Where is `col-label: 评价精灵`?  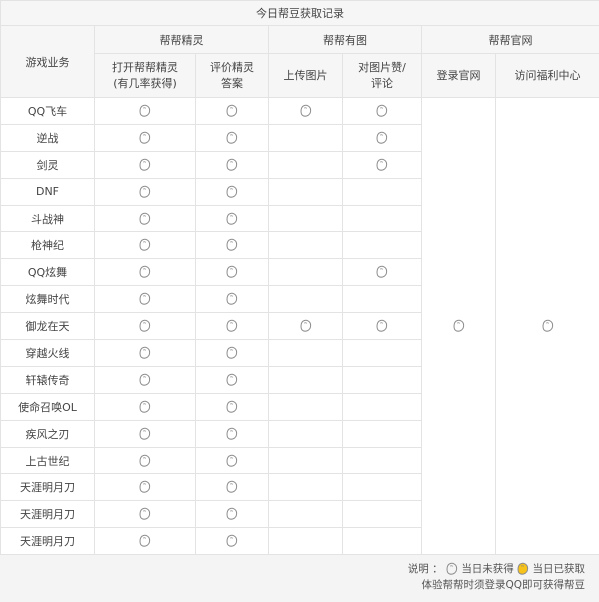 col-label: 评价精灵 is located at coordinates (232, 67).